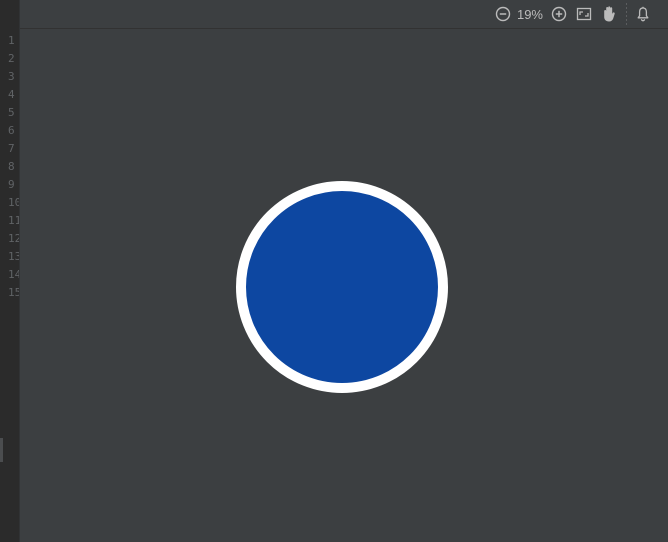 The image size is (668, 542). I want to click on gutter-marker, so click(1, 450).